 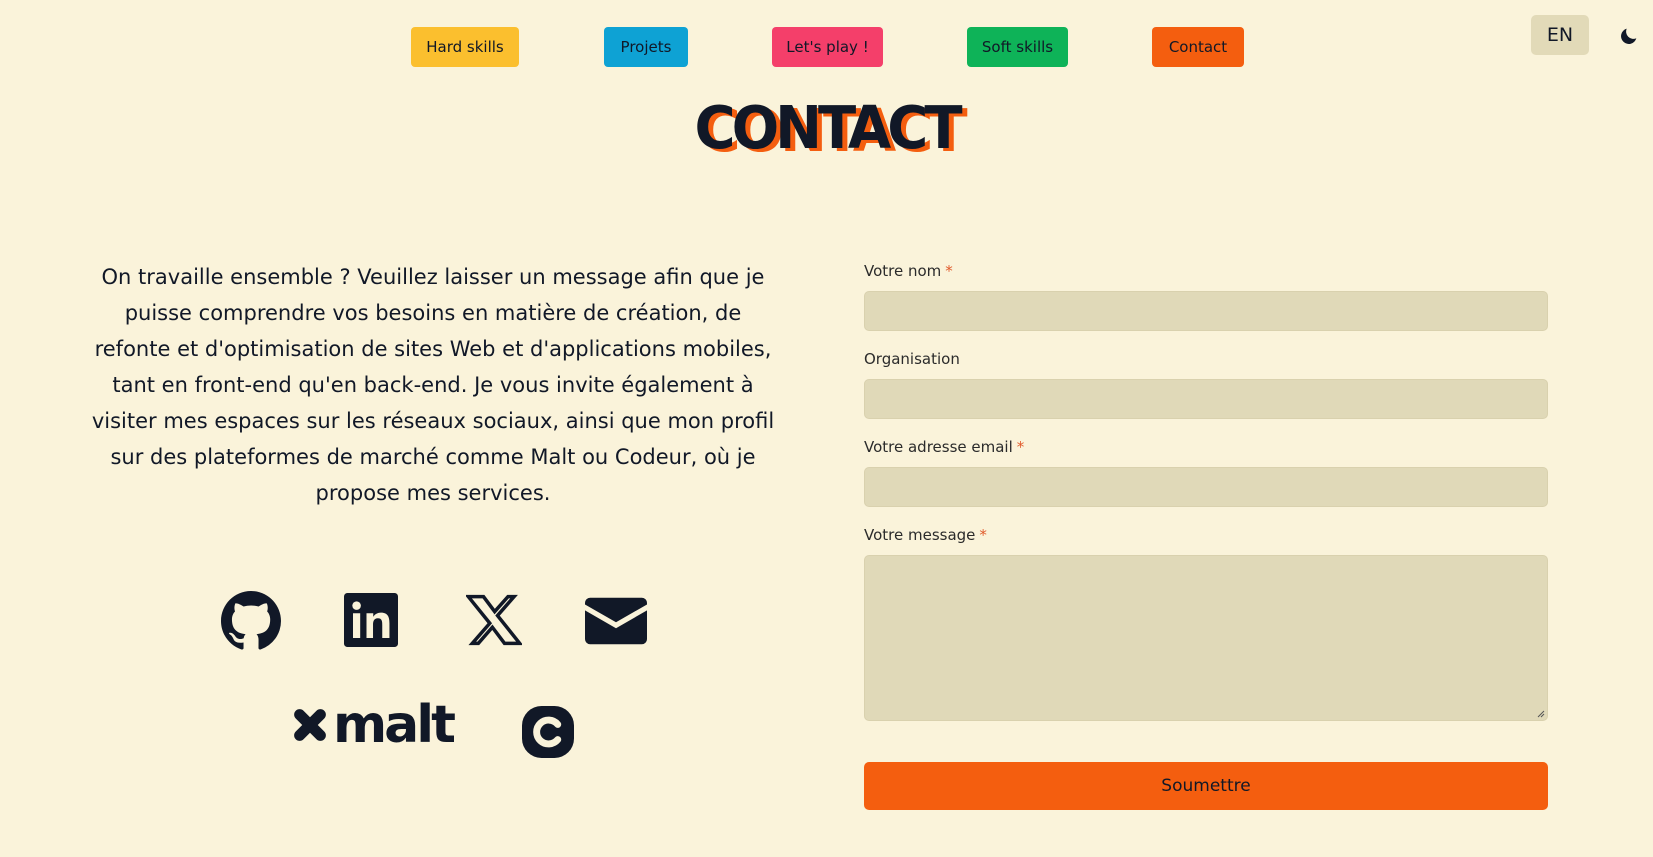 I want to click on org-label: Organisation, so click(x=912, y=359).